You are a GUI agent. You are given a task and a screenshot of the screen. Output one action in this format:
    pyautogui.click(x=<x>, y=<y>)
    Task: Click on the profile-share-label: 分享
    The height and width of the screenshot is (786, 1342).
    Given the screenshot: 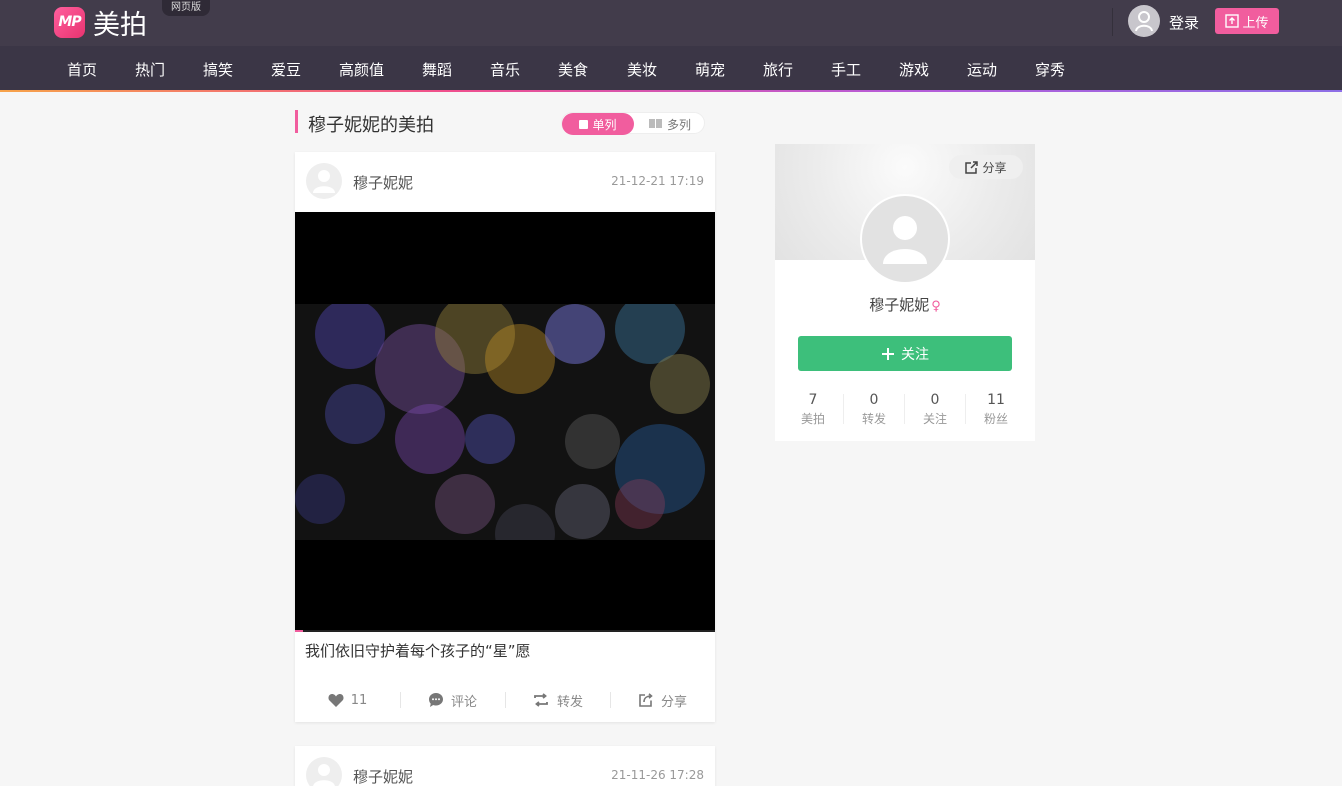 What is the action you would take?
    pyautogui.click(x=994, y=167)
    